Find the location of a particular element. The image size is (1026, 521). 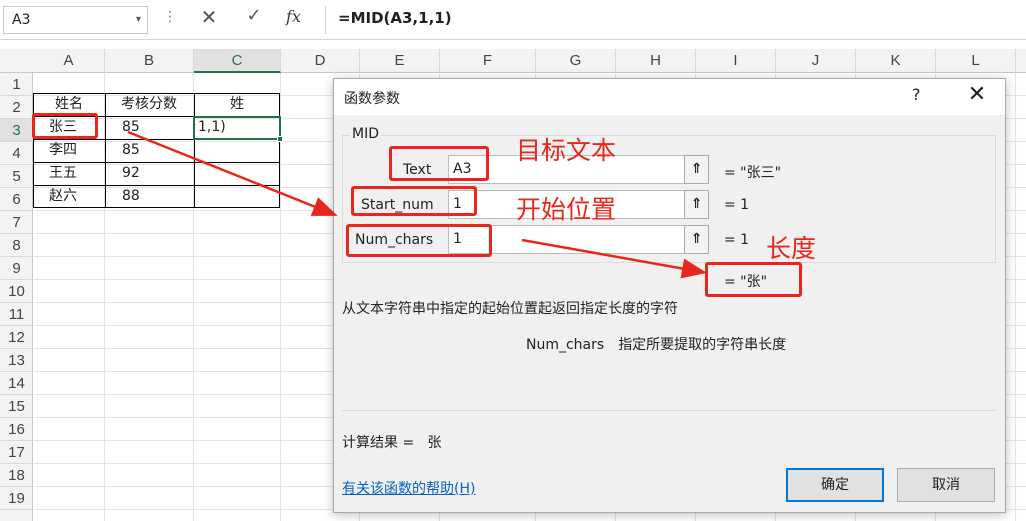

annotation-label-text: 目标文本 is located at coordinates (566, 150).